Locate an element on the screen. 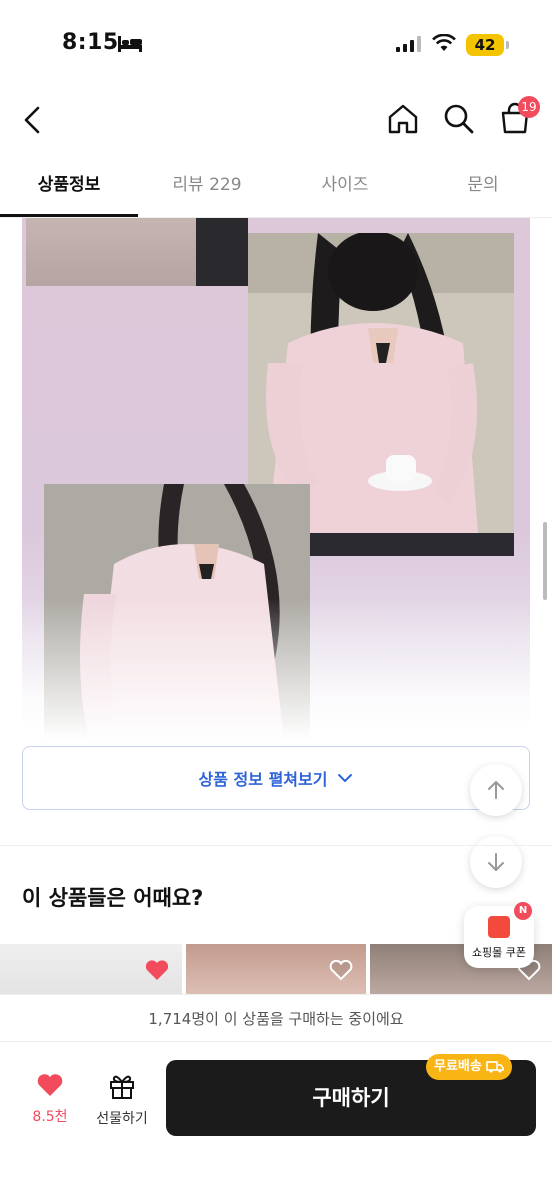  gift-icon is located at coordinates (122, 1087).